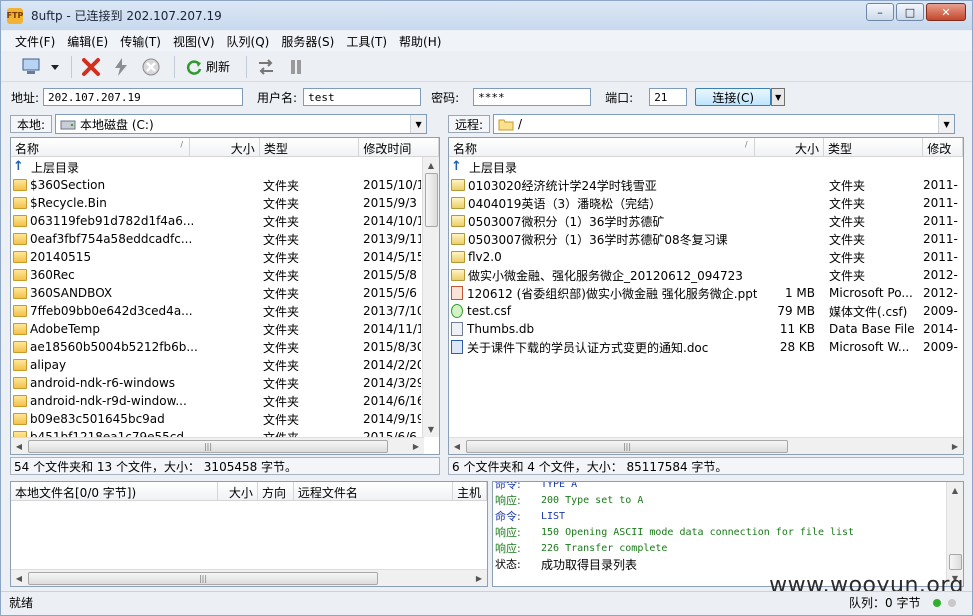 This screenshot has height=616, width=973. What do you see at coordinates (943, 147) in the screenshot?
I see `remote-col-modified: 修改` at bounding box center [943, 147].